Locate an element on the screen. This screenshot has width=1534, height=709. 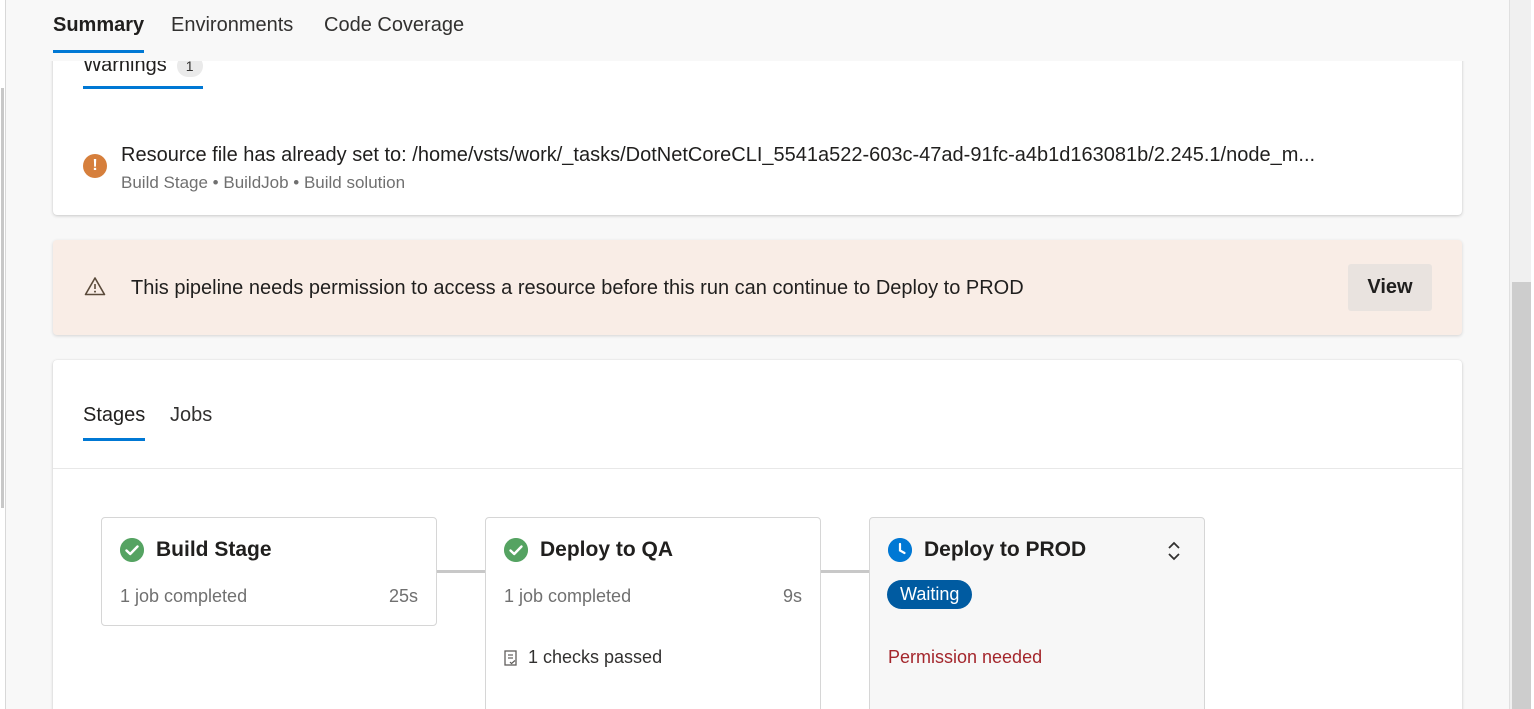
stage-title: Build Stage is located at coordinates (214, 549).